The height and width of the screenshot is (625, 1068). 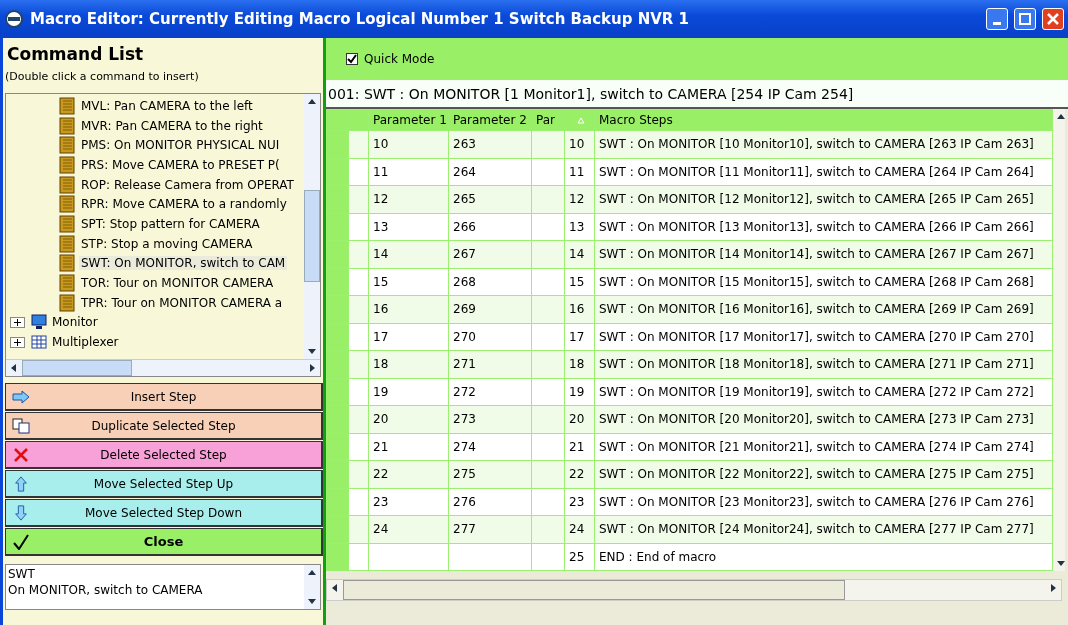 What do you see at coordinates (170, 223) in the screenshot?
I see `command-item: SPT: Stop pattern for CAMERA` at bounding box center [170, 223].